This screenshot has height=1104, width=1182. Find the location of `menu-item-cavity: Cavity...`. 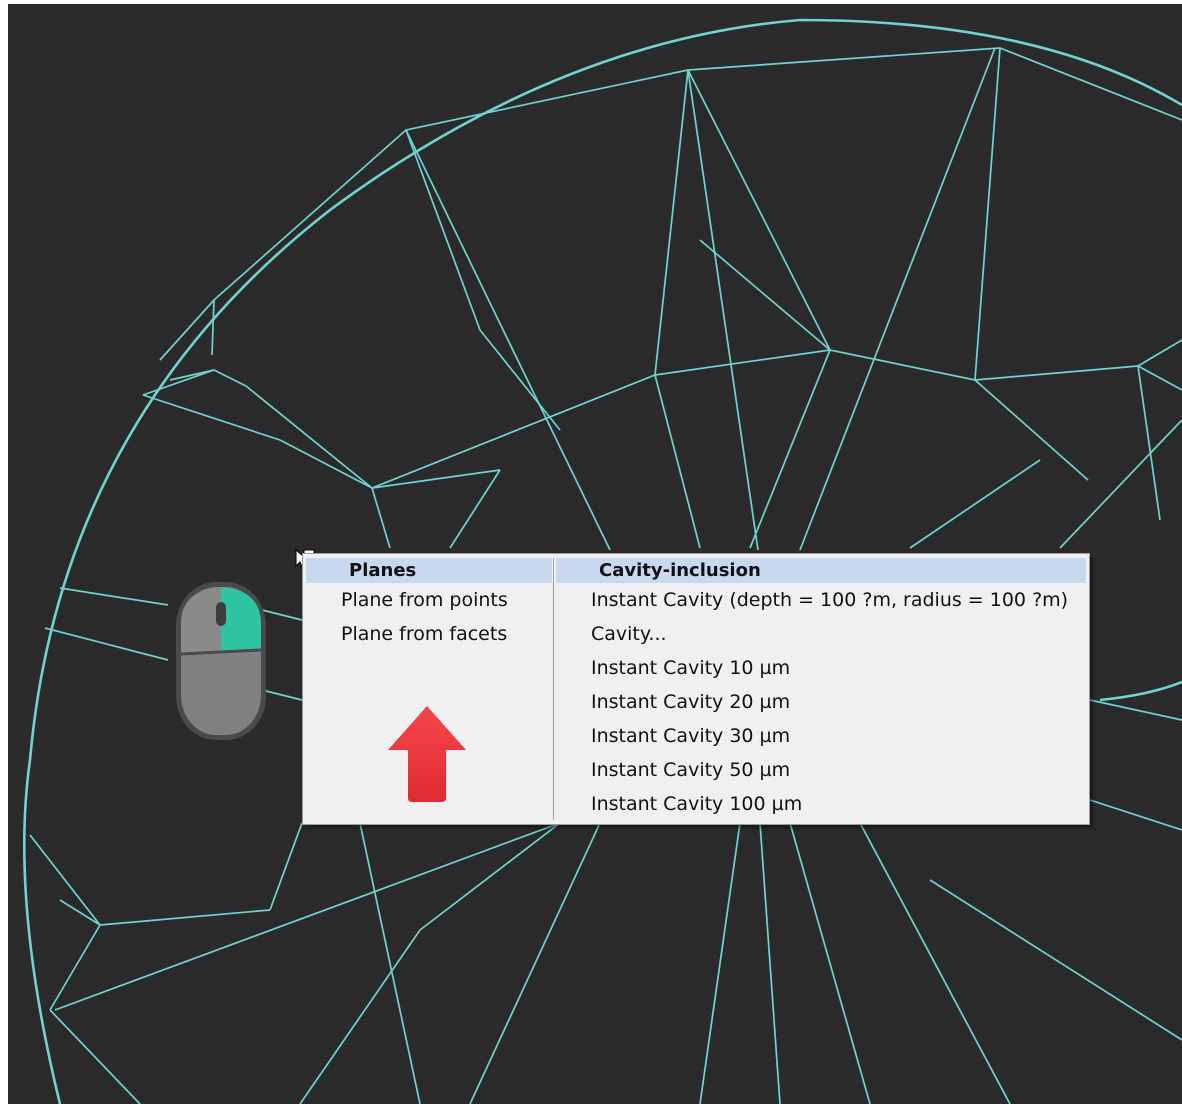

menu-item-cavity: Cavity... is located at coordinates (821, 634).